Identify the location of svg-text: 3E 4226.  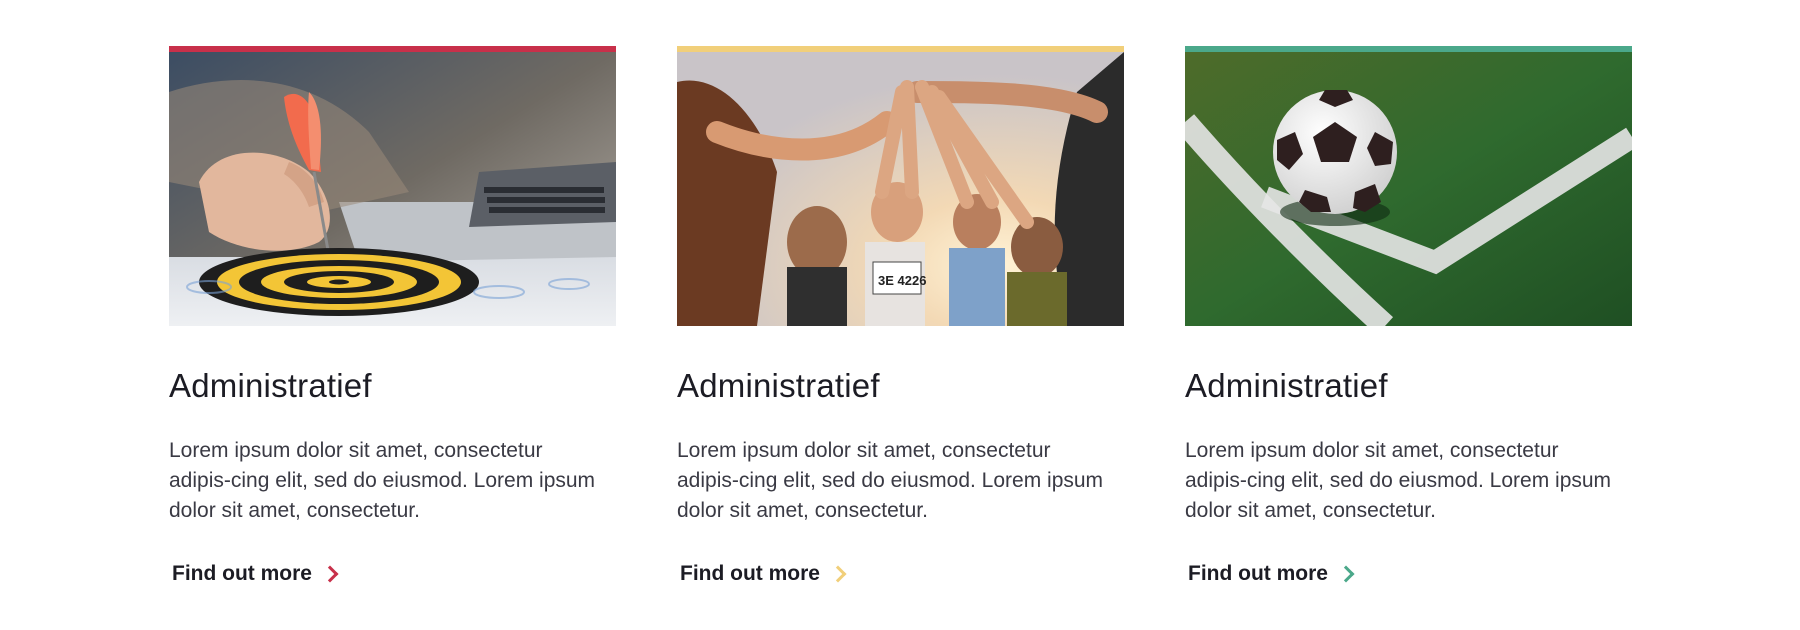
(902, 280).